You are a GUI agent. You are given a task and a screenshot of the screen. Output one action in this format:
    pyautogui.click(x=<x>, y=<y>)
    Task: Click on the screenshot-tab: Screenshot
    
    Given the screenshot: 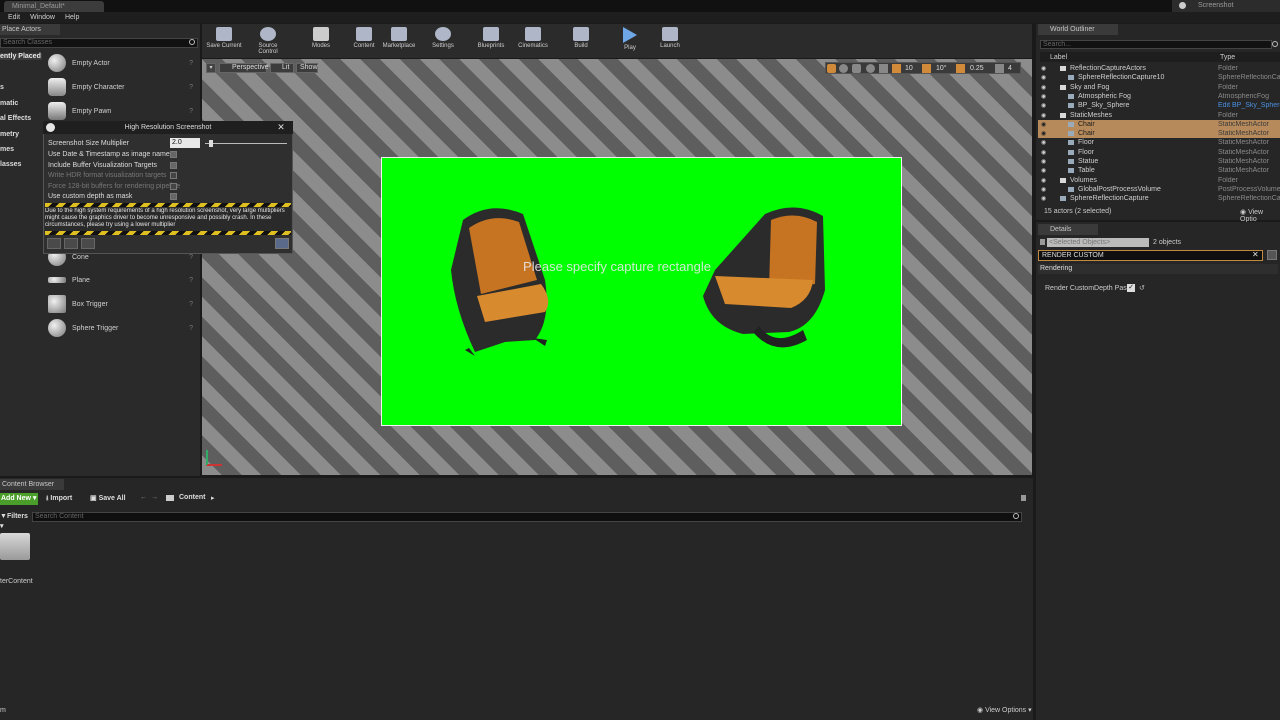 What is the action you would take?
    pyautogui.click(x=1226, y=6)
    